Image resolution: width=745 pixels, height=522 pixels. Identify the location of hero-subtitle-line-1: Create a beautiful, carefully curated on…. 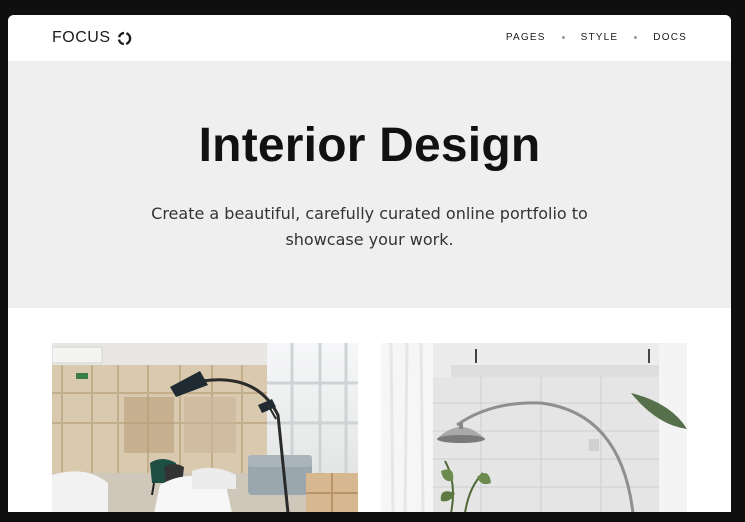
(369, 213).